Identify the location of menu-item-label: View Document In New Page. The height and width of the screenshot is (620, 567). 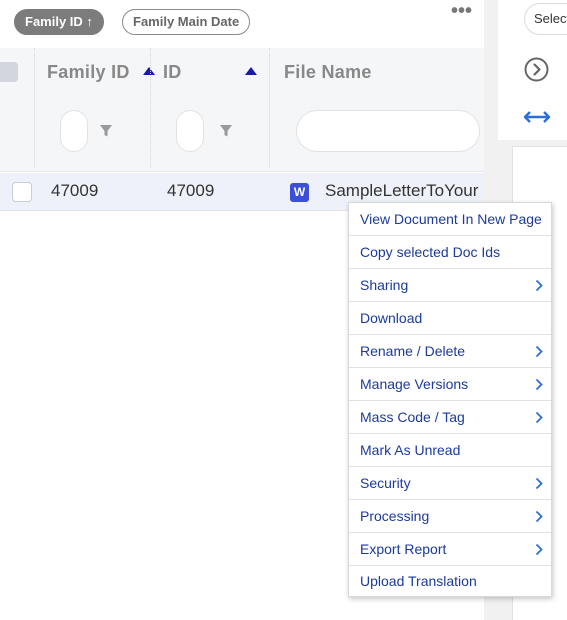
(451, 219).